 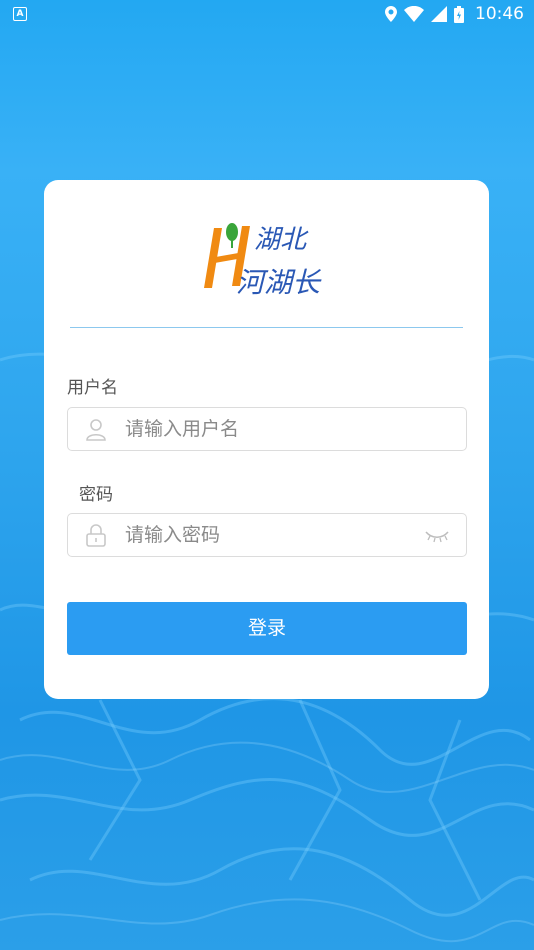 I want to click on clock: 10:46, so click(x=499, y=14).